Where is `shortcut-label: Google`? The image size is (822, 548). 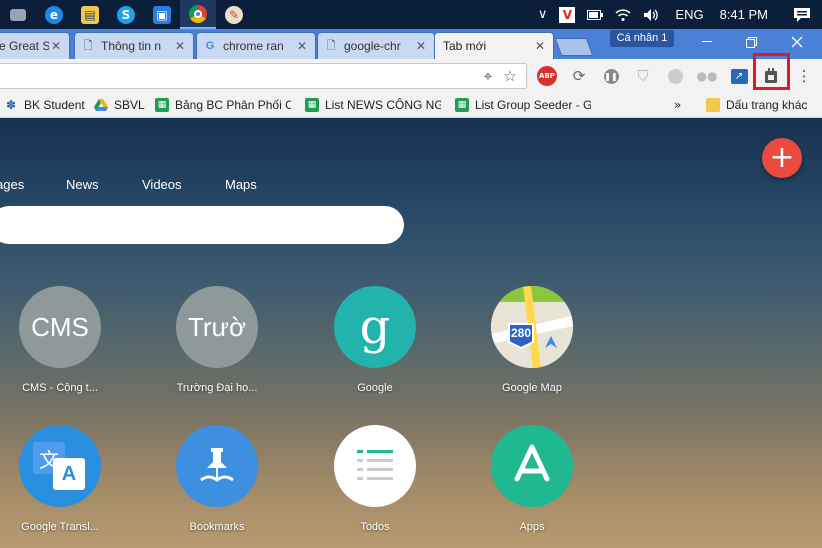
shortcut-label: Google is located at coordinates (375, 388).